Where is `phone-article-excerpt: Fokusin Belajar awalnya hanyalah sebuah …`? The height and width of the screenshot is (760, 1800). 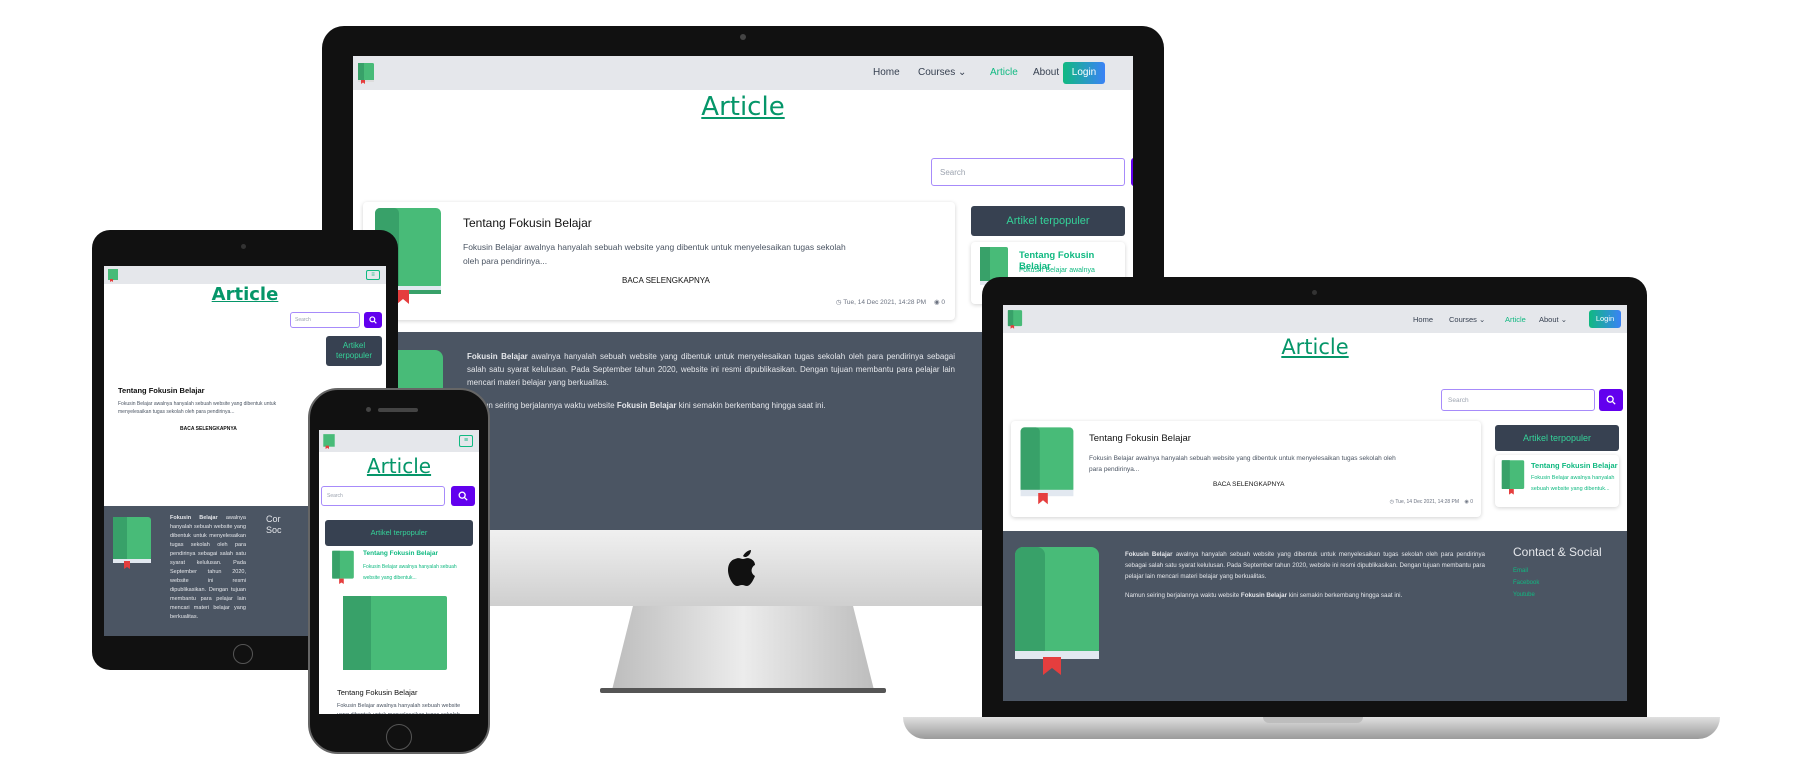
phone-article-excerpt: Fokusin Belajar awalnya hanyalah sebuah … is located at coordinates (399, 708).